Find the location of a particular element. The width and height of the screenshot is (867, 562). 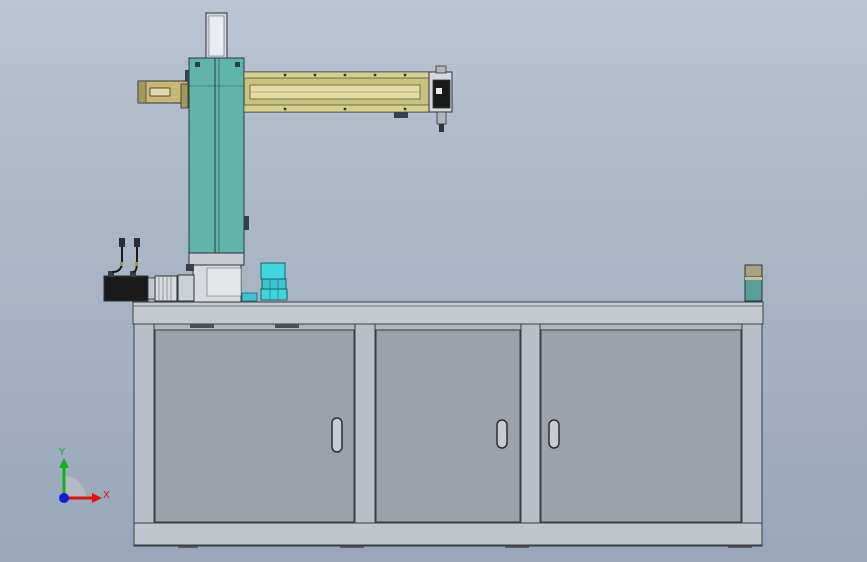

cabinet-door-left is located at coordinates (254, 426).